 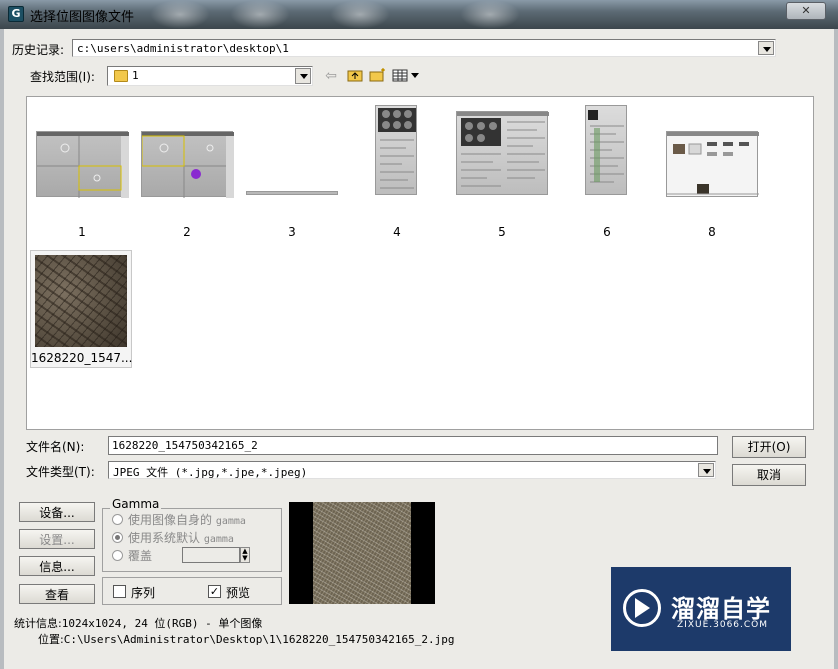 What do you see at coordinates (185, 445) in the screenshot?
I see `filename-value: 1628220_154750342165_2` at bounding box center [185, 445].